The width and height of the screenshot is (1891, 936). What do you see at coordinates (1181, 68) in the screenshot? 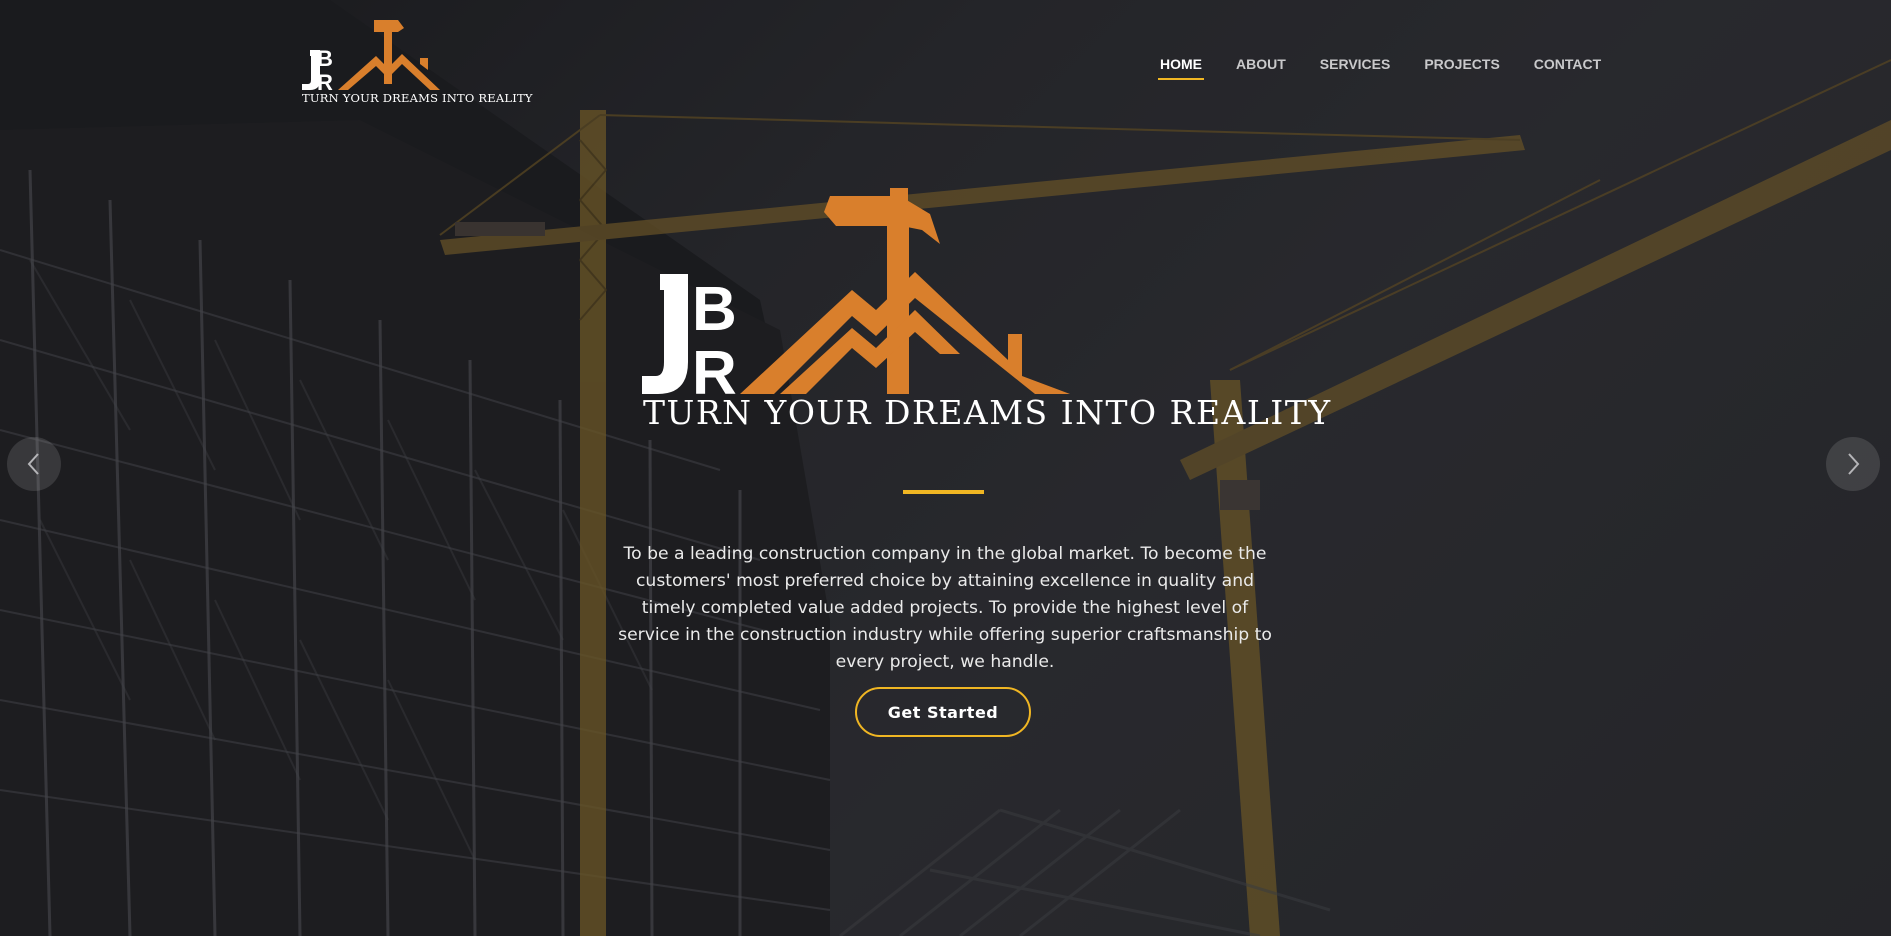
I see `nav-home: HOME` at bounding box center [1181, 68].